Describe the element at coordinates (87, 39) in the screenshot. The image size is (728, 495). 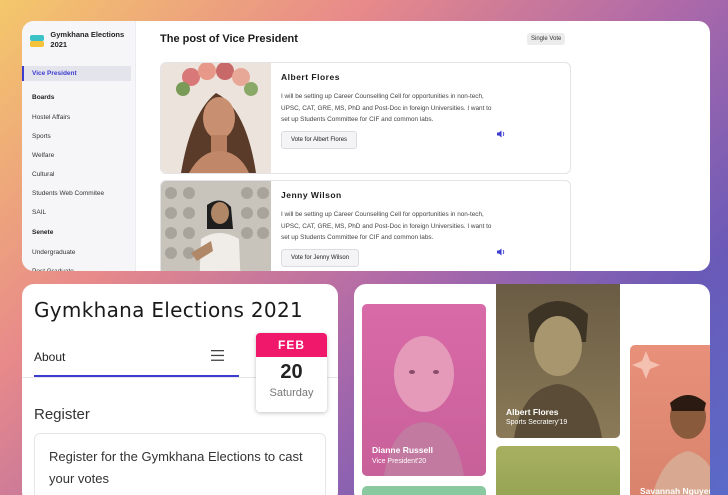
I see `brand-title: Gymkhana Elections 2021` at that location.